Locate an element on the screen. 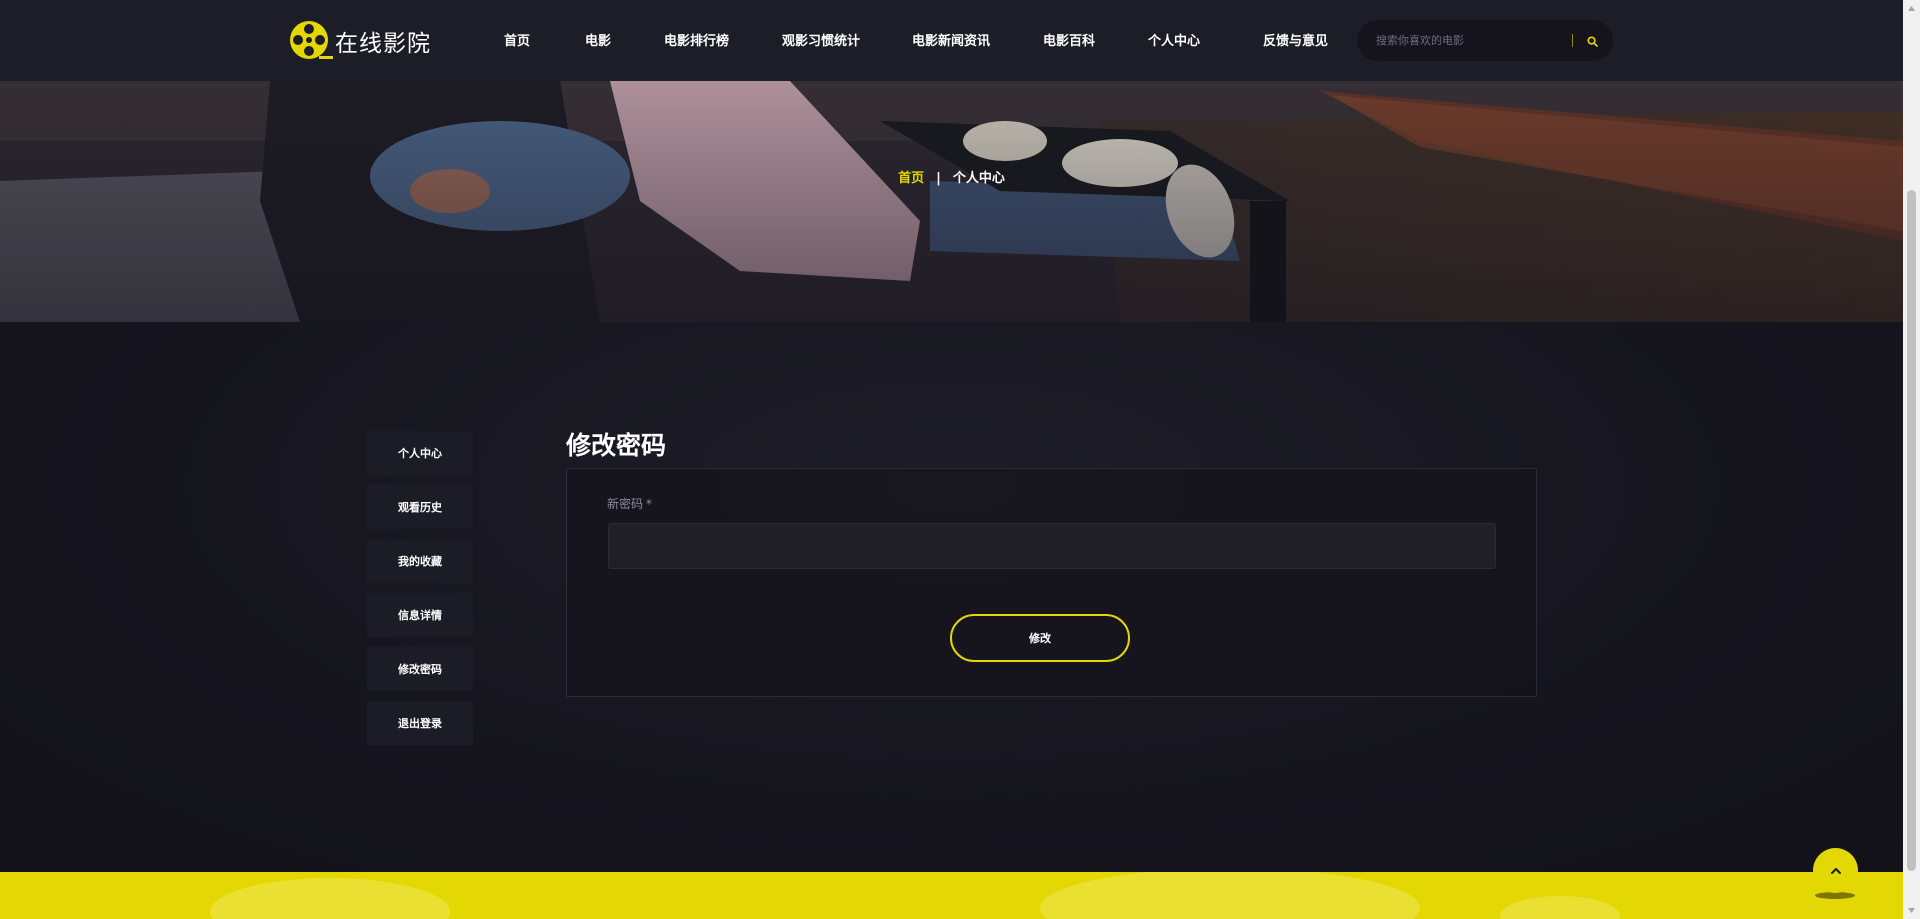 This screenshot has width=1920, height=919. nav-item-news: 电影新闻资讯 is located at coordinates (951, 39).